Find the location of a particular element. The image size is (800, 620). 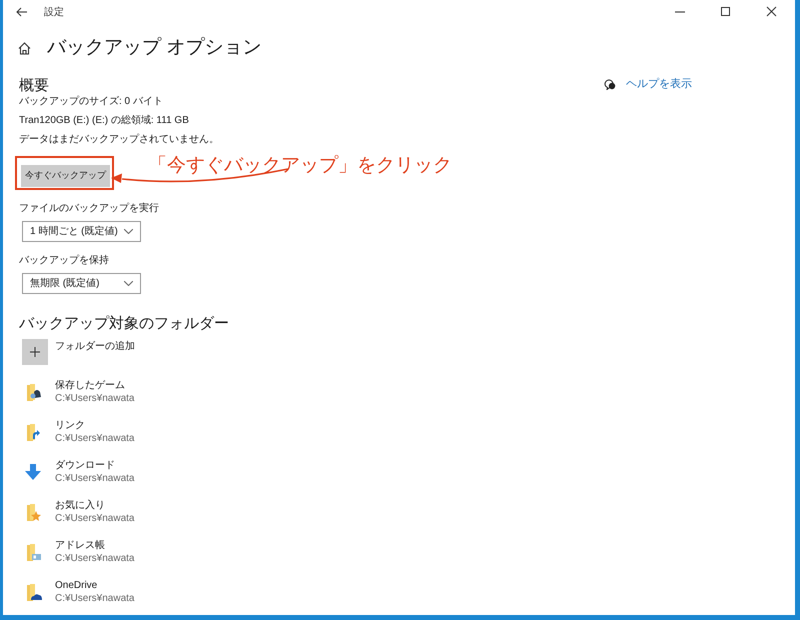

dropdown-label: バックアップを保持 is located at coordinates (64, 261).